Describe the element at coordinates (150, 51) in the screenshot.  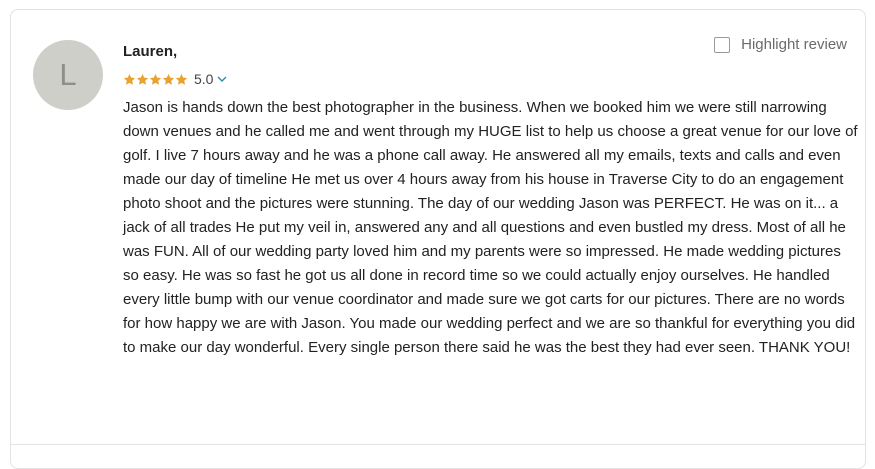
I see `reviewer-name: Lauren,` at that location.